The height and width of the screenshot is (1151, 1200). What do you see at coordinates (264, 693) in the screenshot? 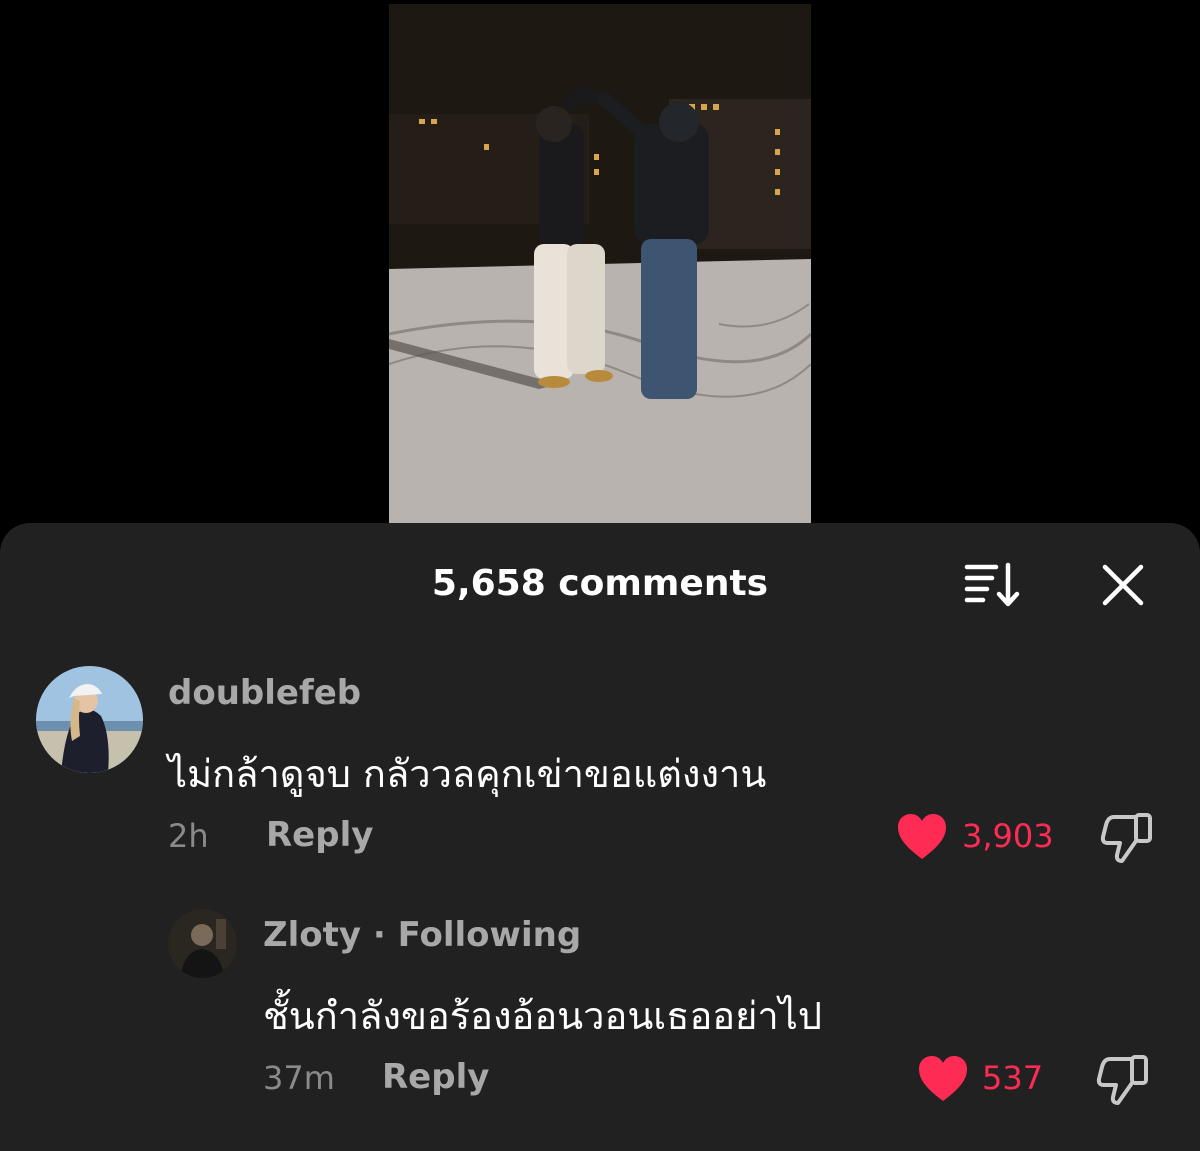
I see `comment-username: doublefeb` at bounding box center [264, 693].